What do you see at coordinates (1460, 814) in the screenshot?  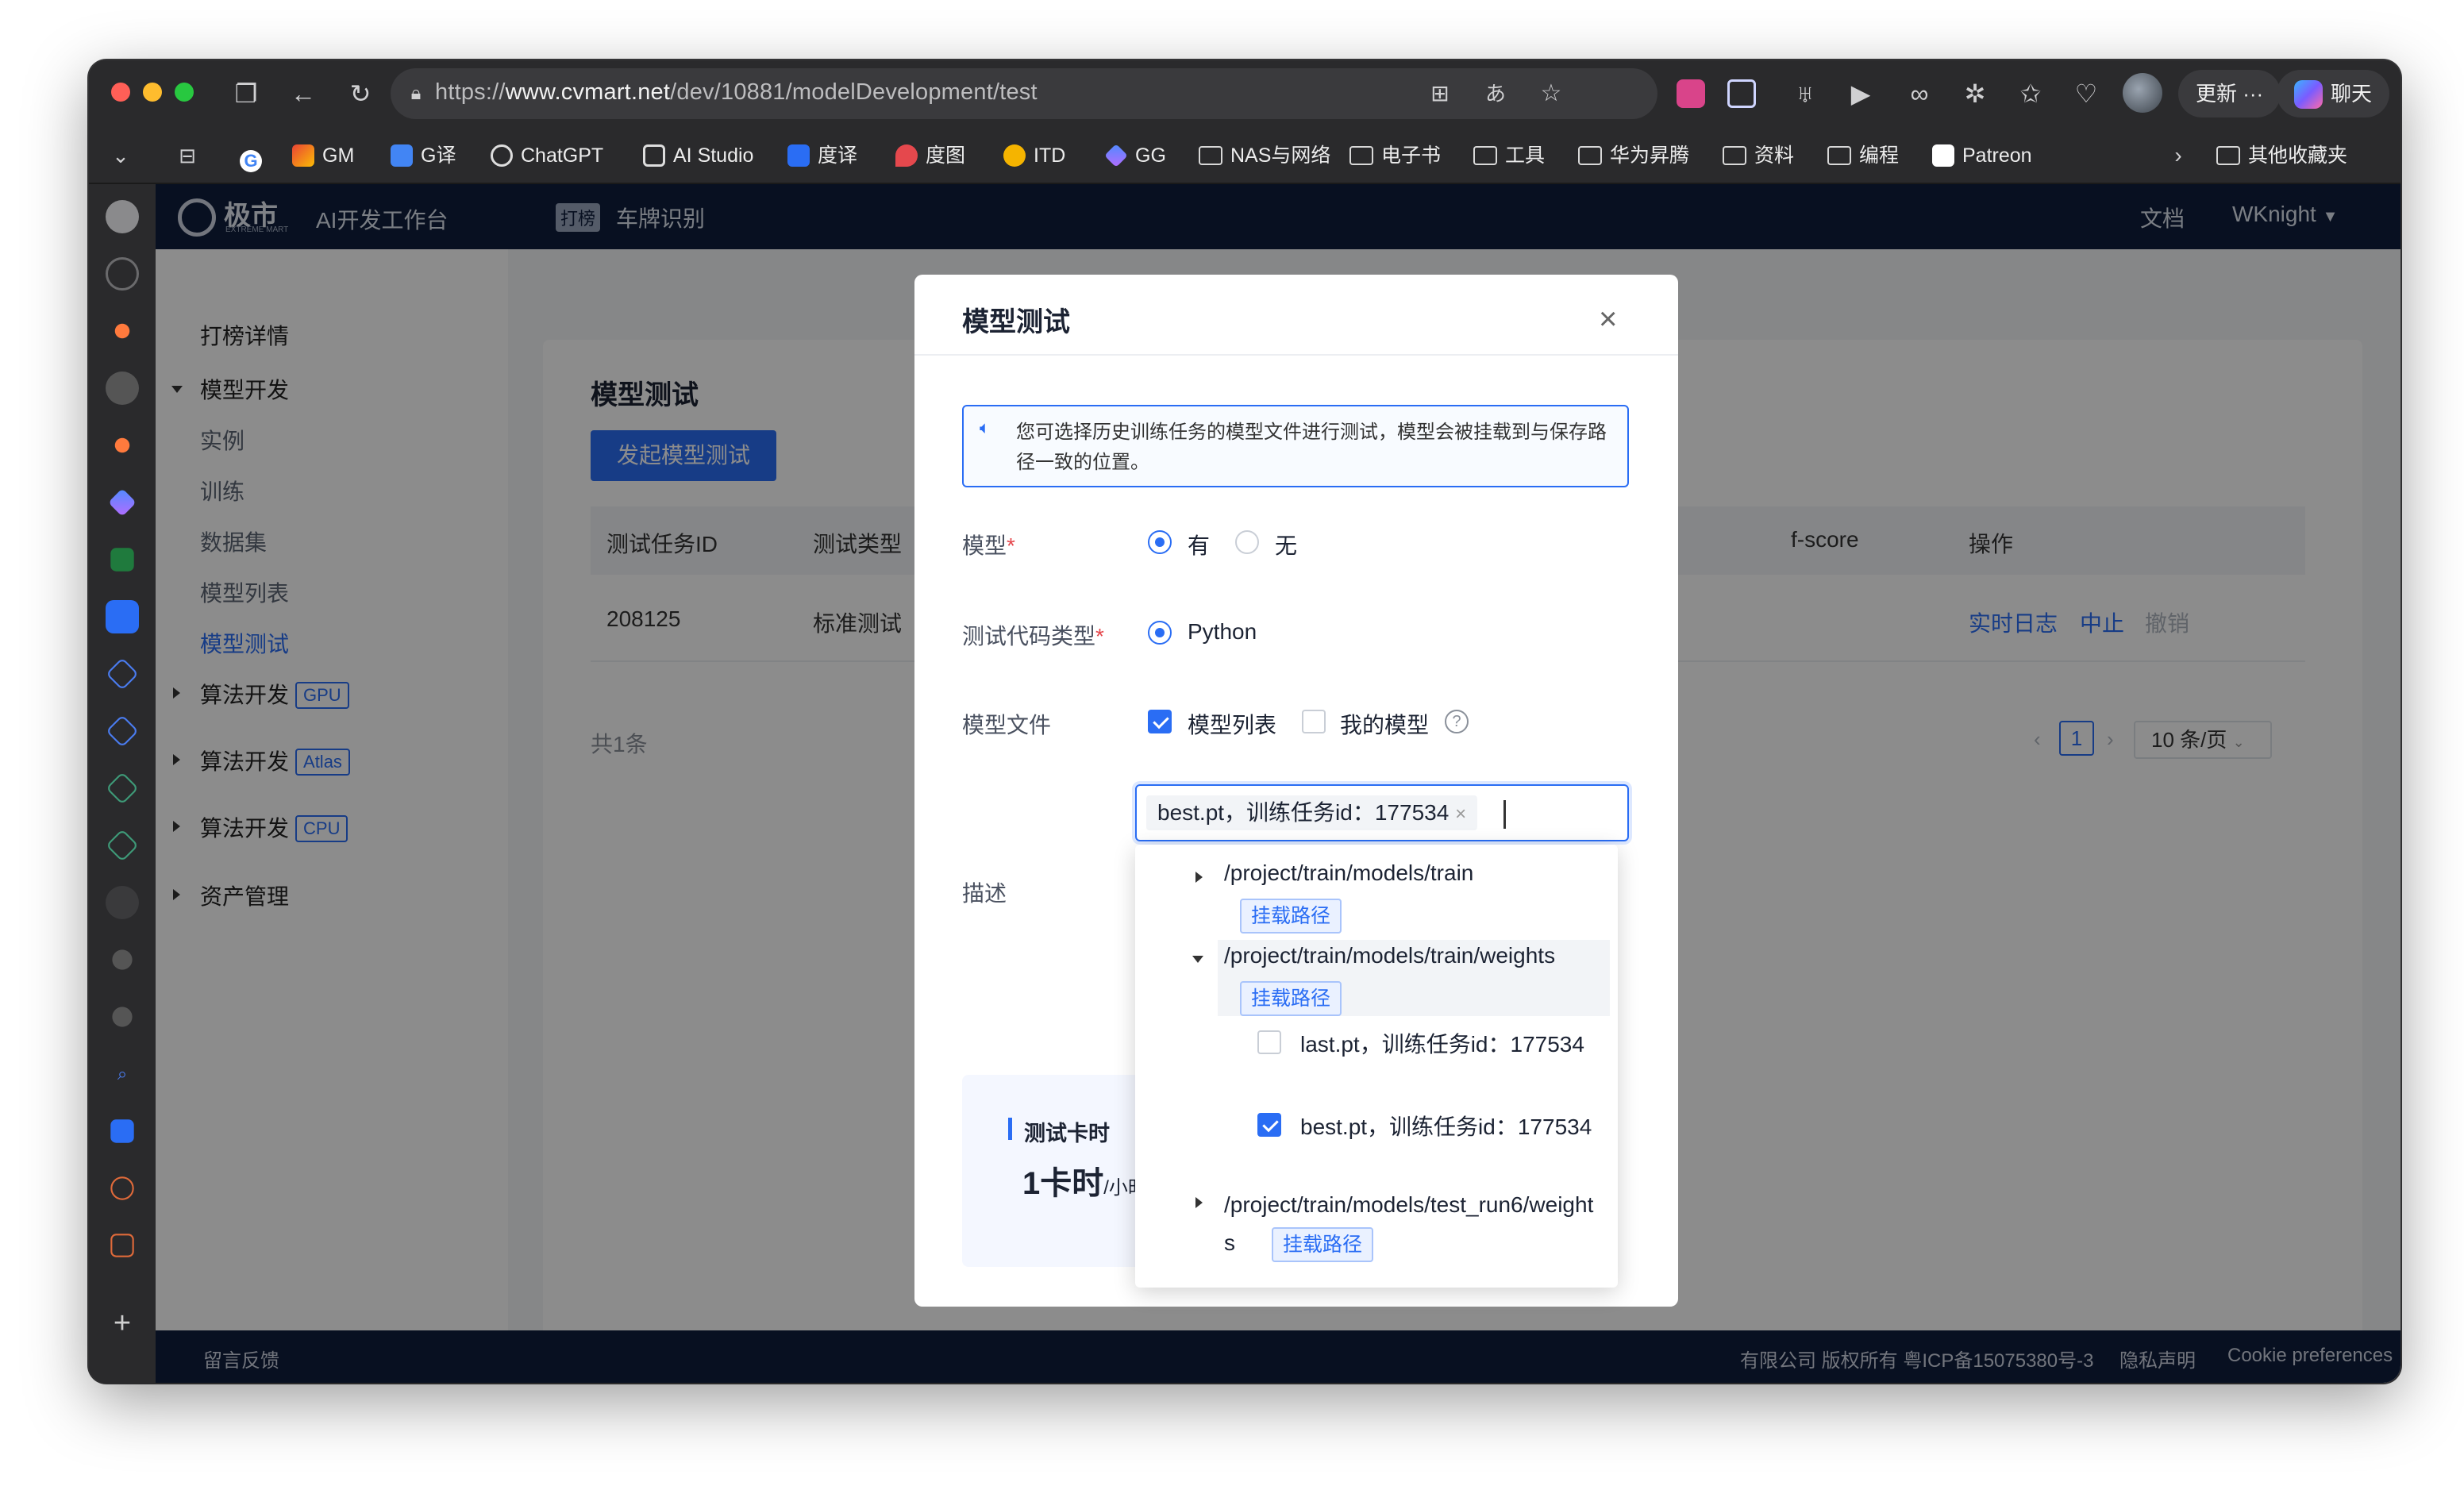 I see `tag-close-icon: ×` at bounding box center [1460, 814].